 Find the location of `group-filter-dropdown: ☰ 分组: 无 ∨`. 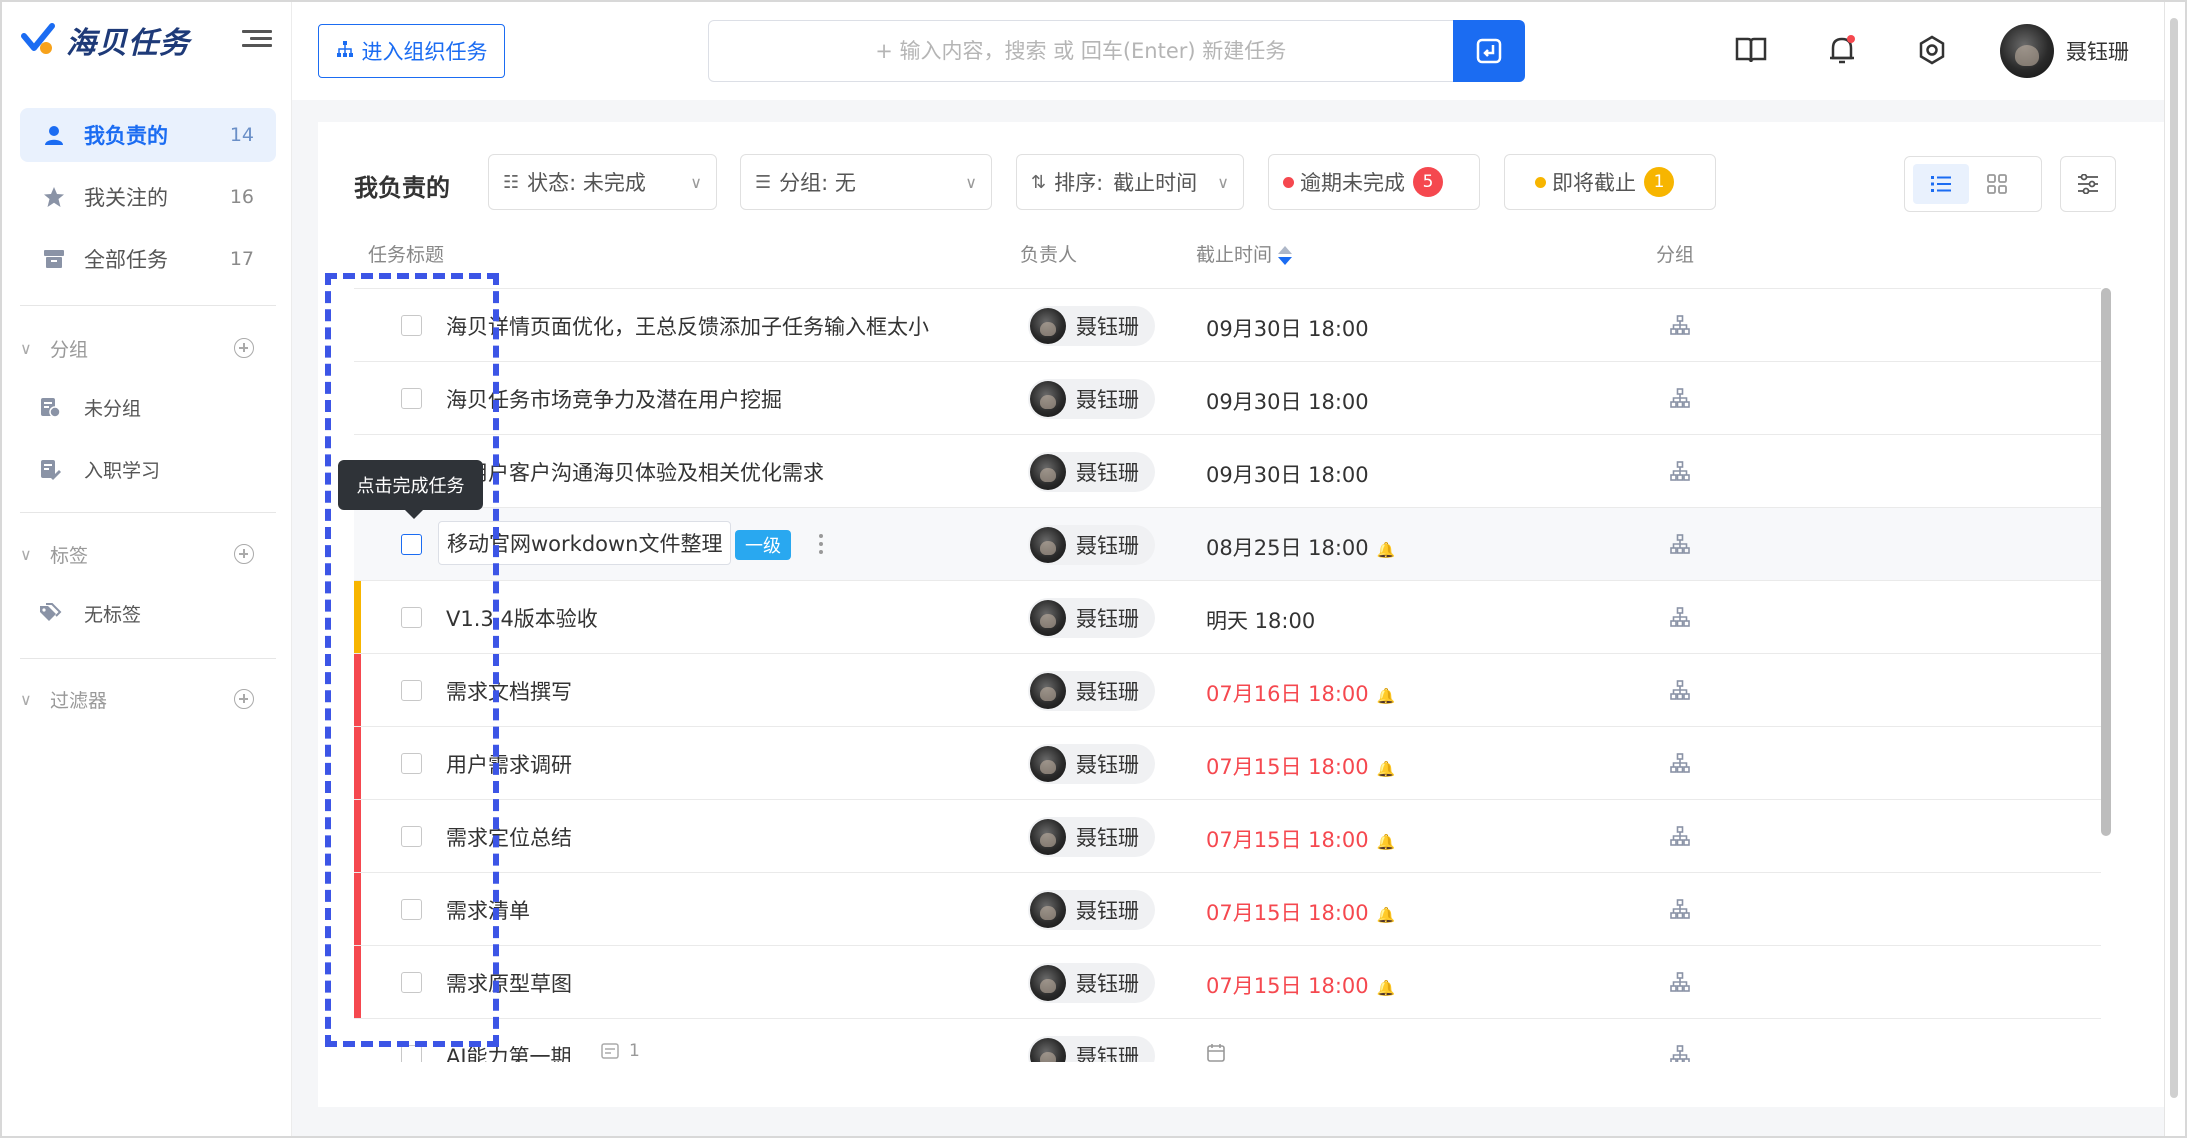

group-filter-dropdown: ☰ 分组: 无 ∨ is located at coordinates (866, 182).